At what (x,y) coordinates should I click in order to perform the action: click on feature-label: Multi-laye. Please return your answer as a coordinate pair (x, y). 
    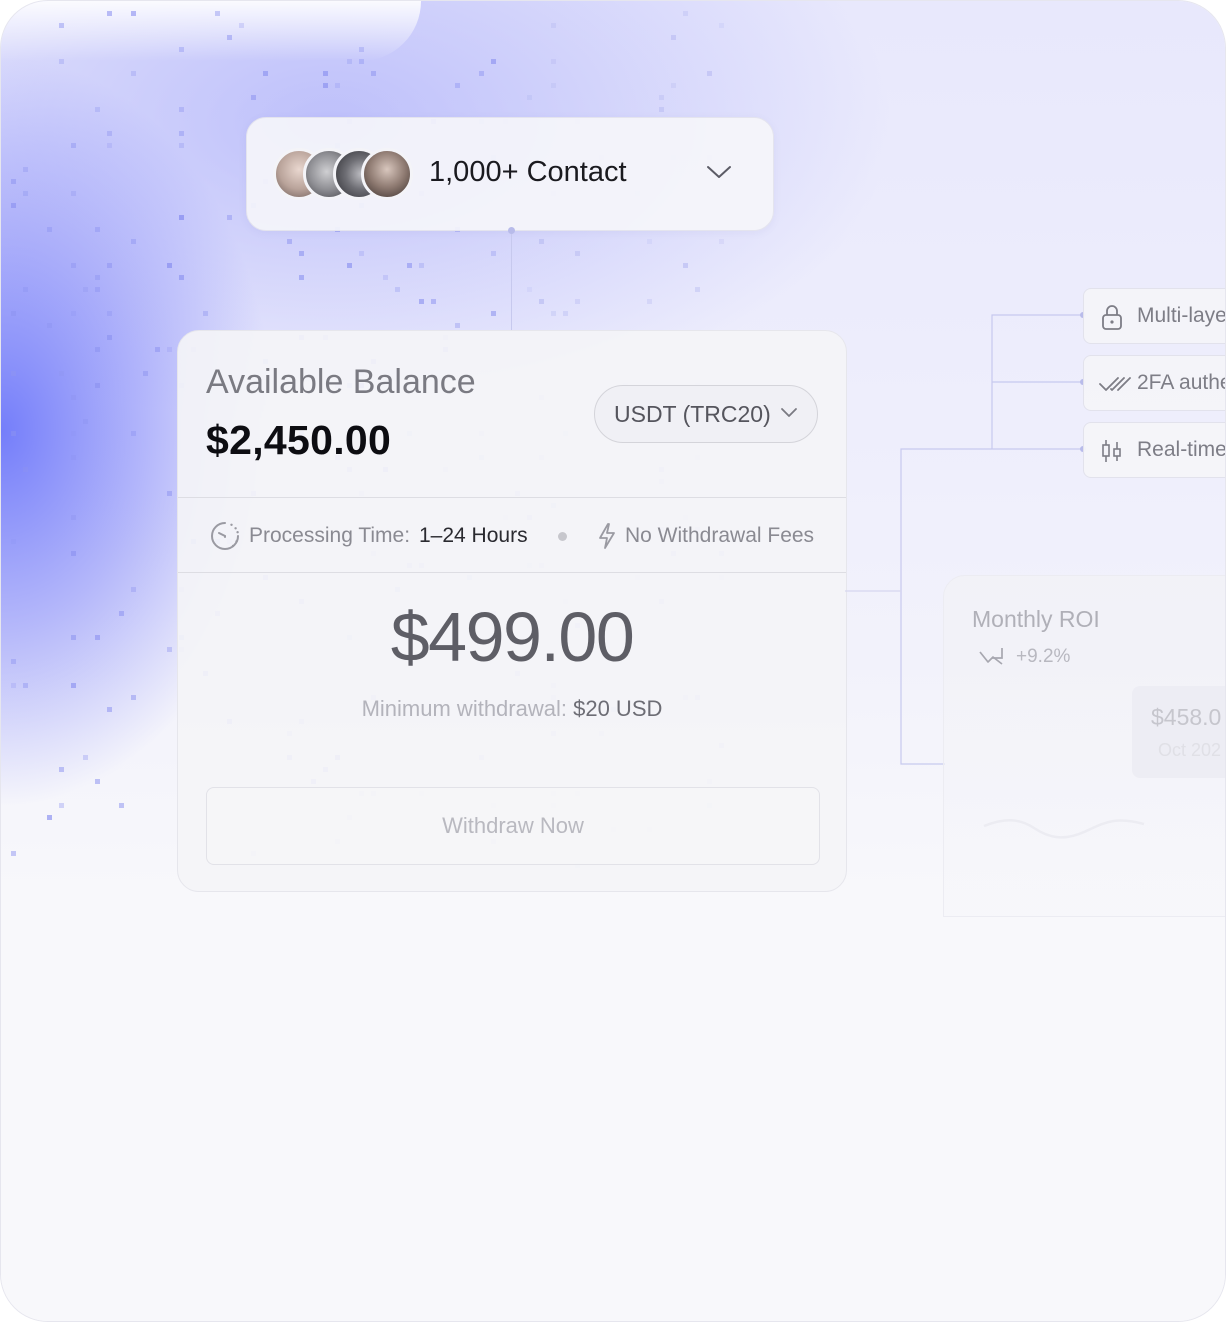
    Looking at the image, I should click on (1181, 315).